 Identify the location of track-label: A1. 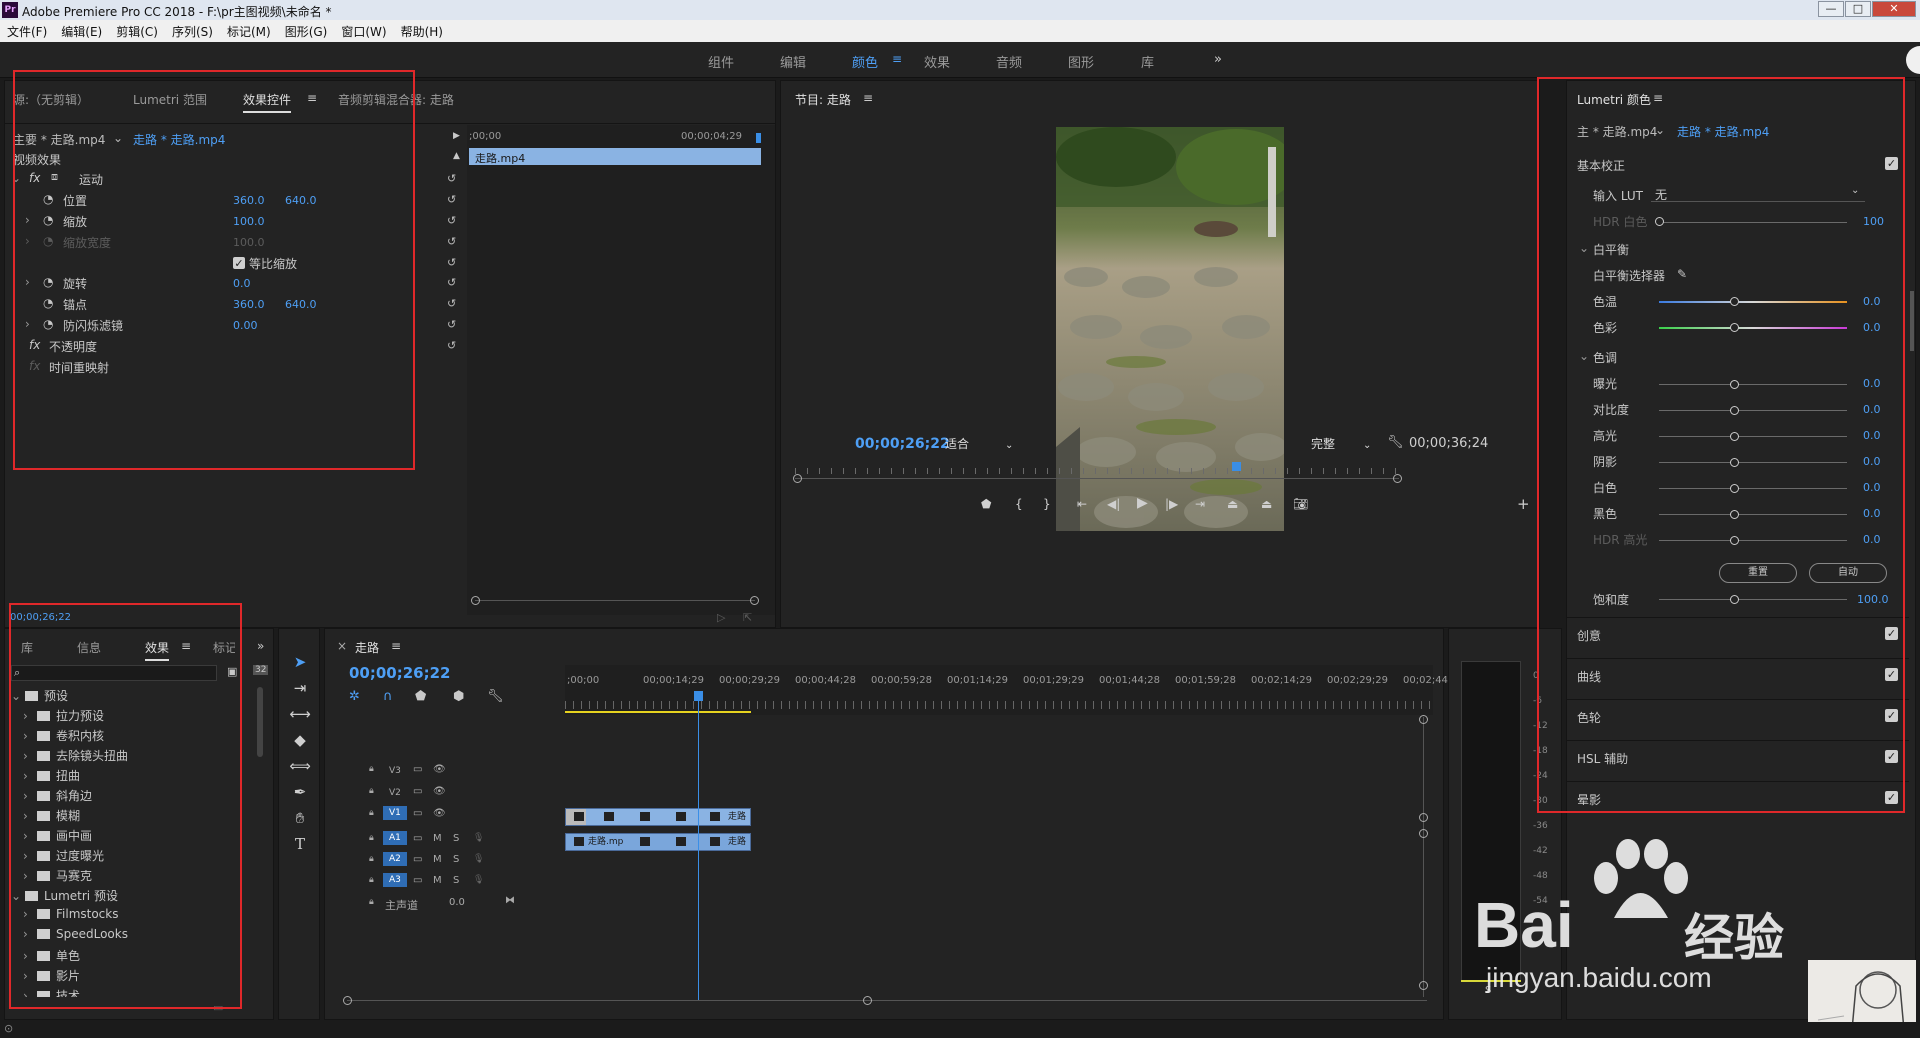
(395, 838).